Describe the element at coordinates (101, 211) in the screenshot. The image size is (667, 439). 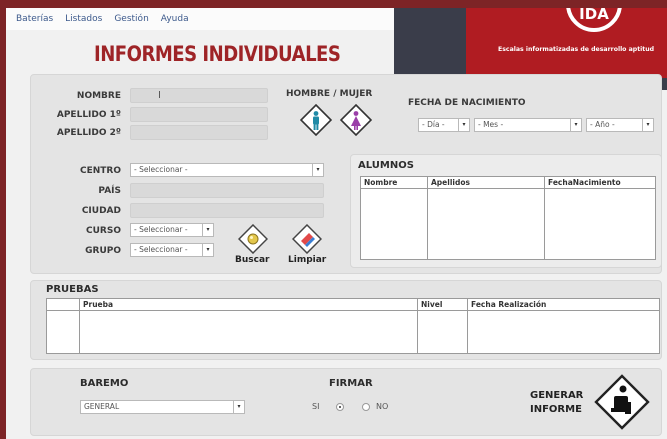
I see `ciudad-label: CIUDAD` at that location.